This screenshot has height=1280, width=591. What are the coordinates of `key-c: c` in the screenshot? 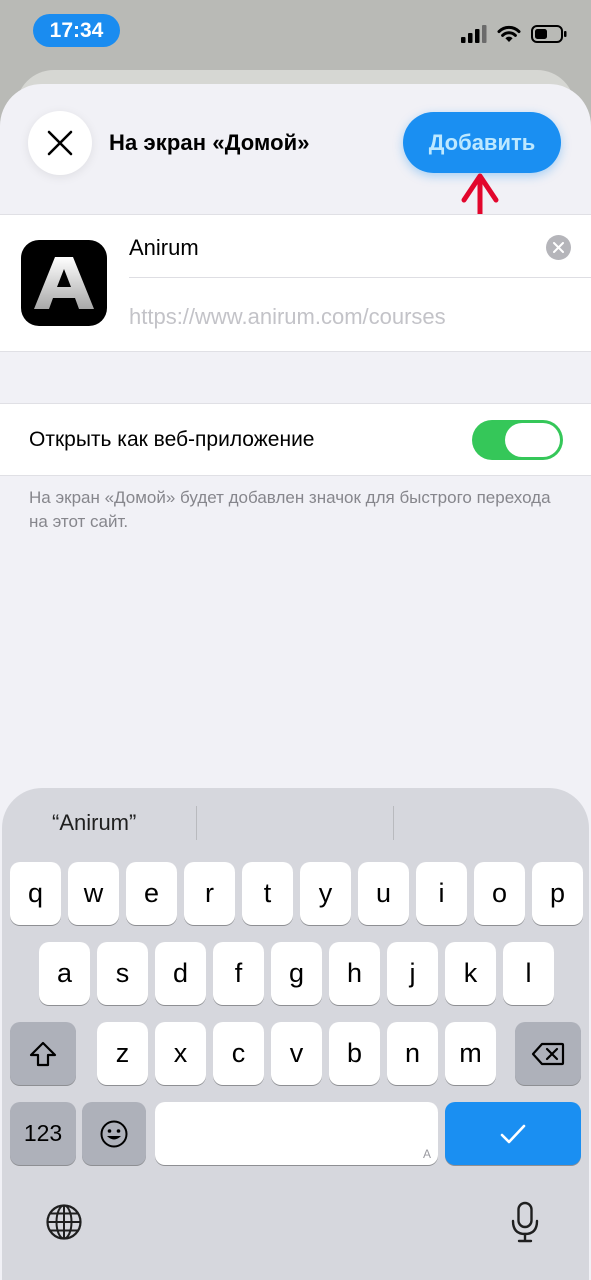 It's located at (238, 1053).